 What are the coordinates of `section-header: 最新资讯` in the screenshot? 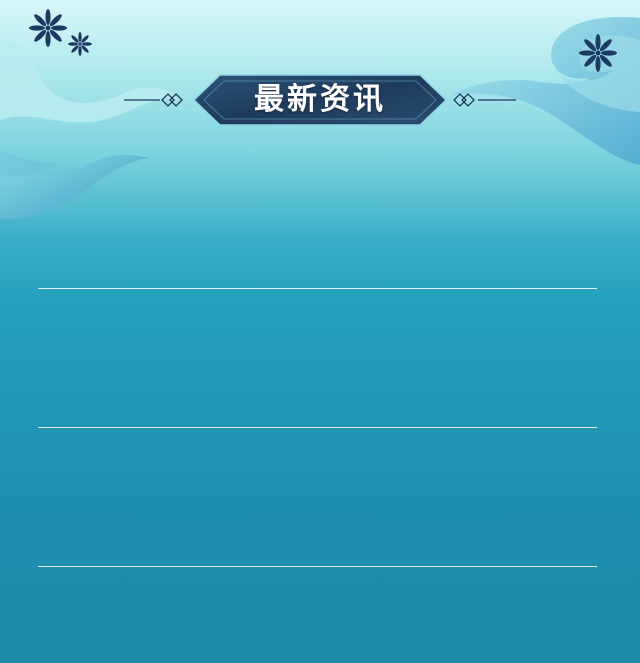 It's located at (320, 100).